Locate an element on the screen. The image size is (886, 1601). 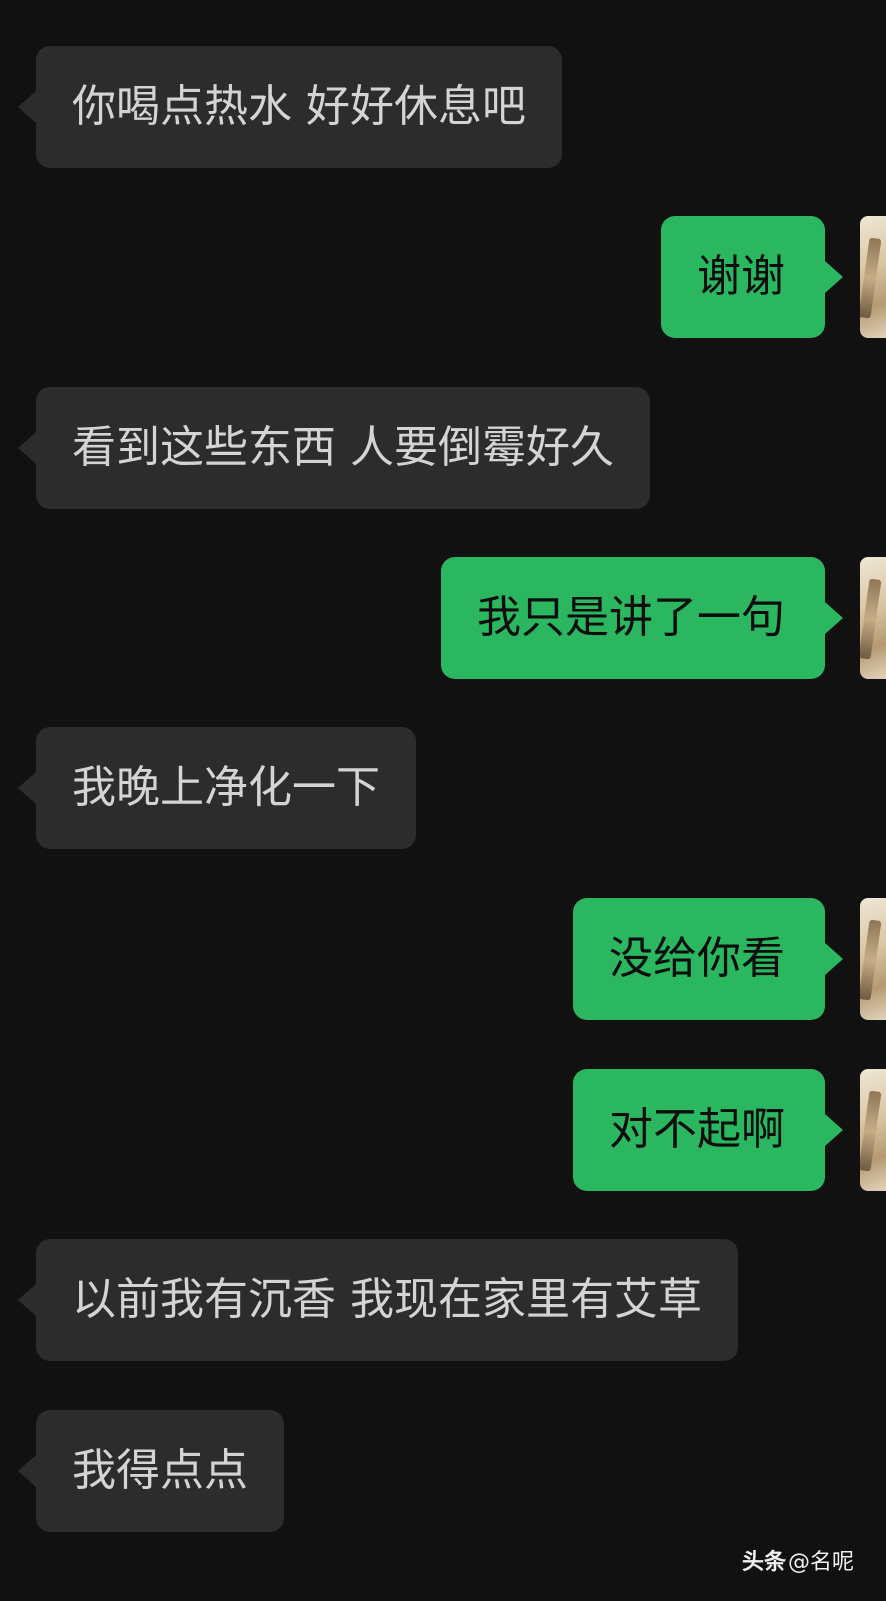
message-bubble: 我得点点 is located at coordinates (160, 1471).